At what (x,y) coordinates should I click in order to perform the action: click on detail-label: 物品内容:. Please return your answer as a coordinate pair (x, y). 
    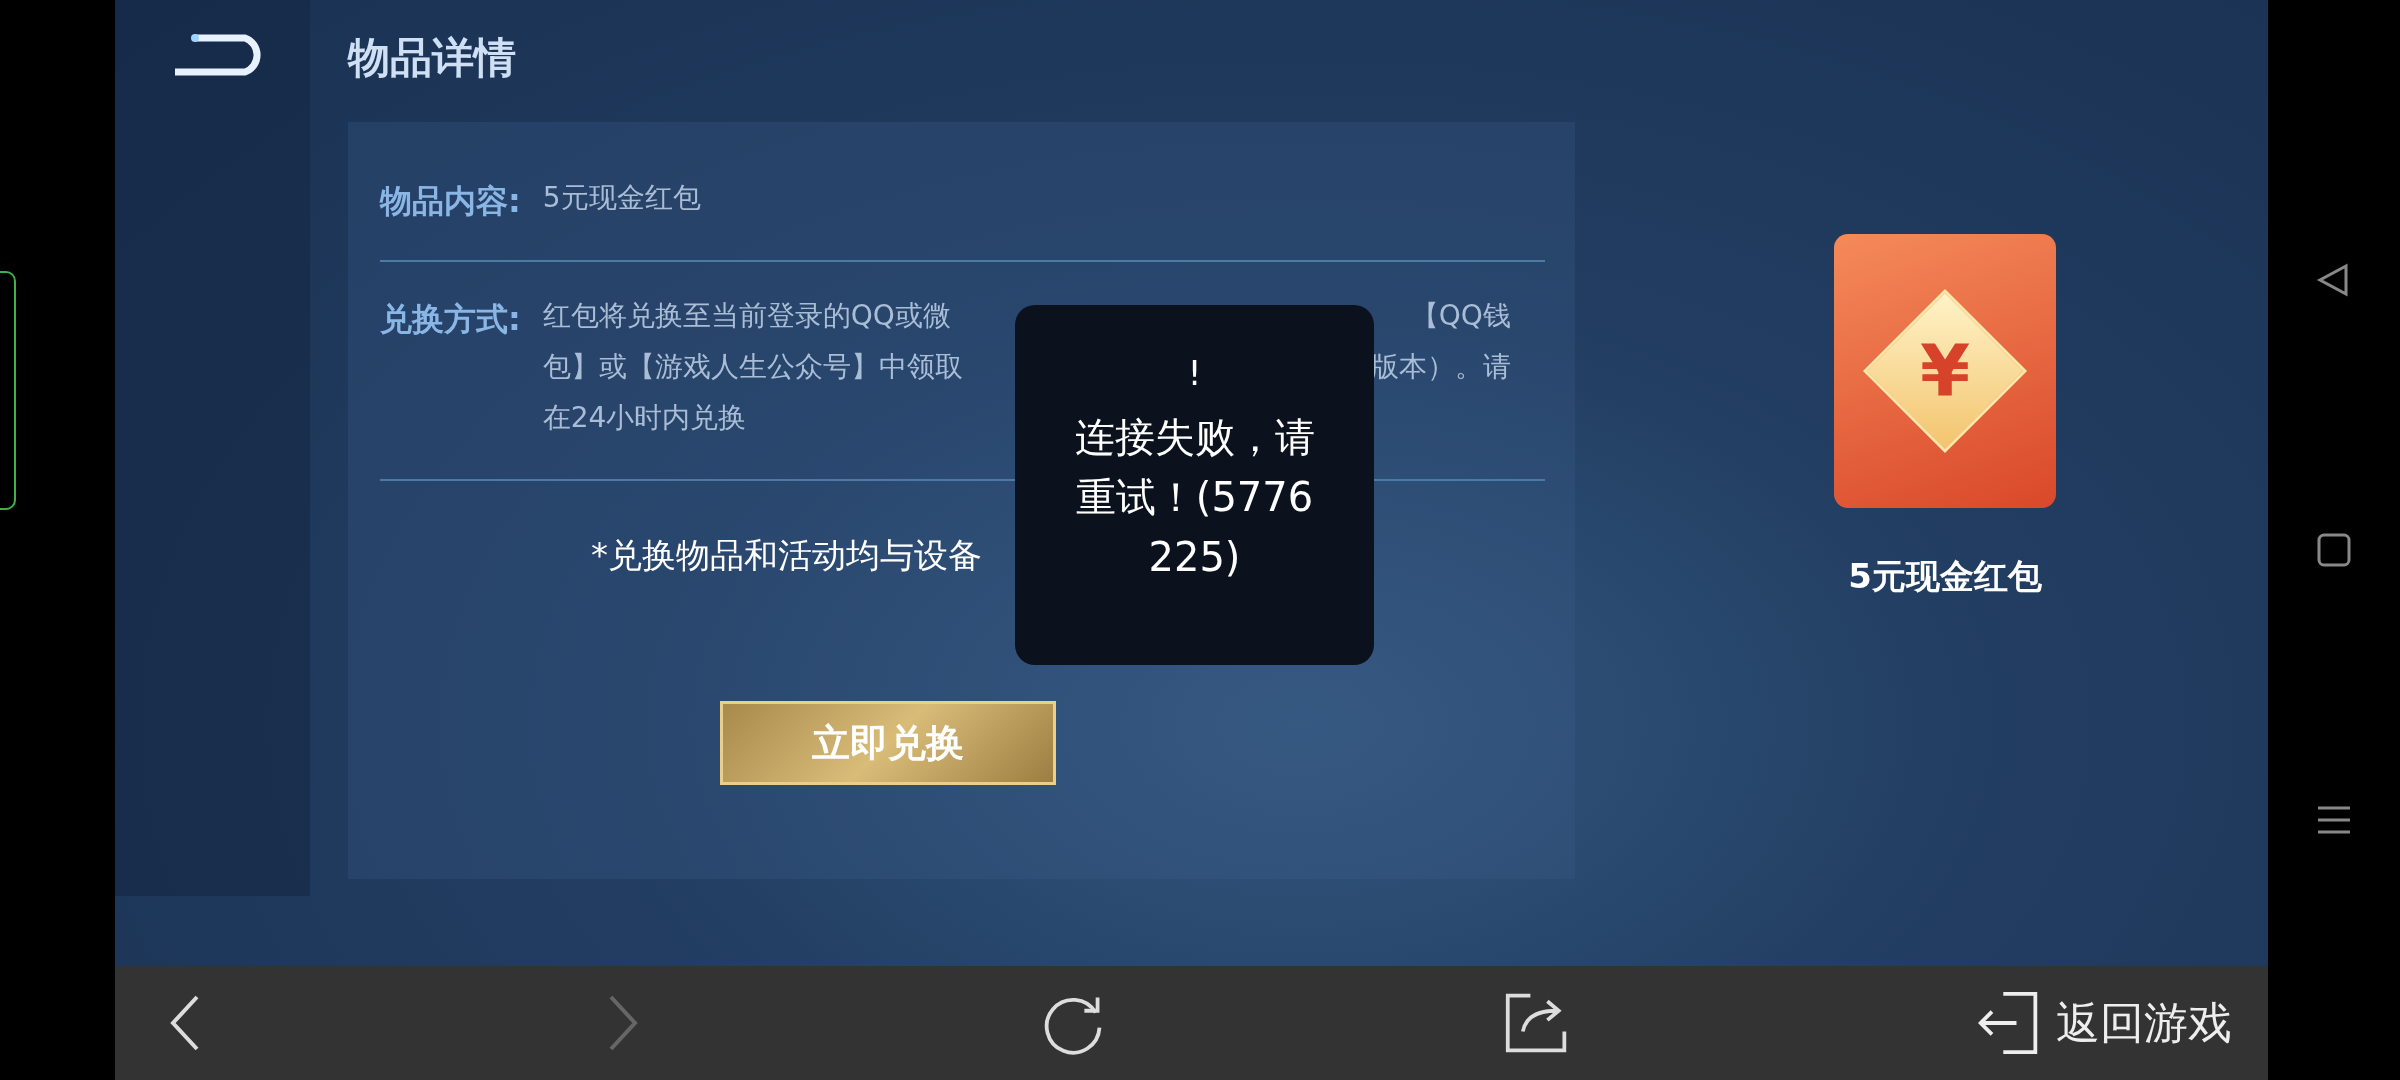
    Looking at the image, I should click on (450, 201).